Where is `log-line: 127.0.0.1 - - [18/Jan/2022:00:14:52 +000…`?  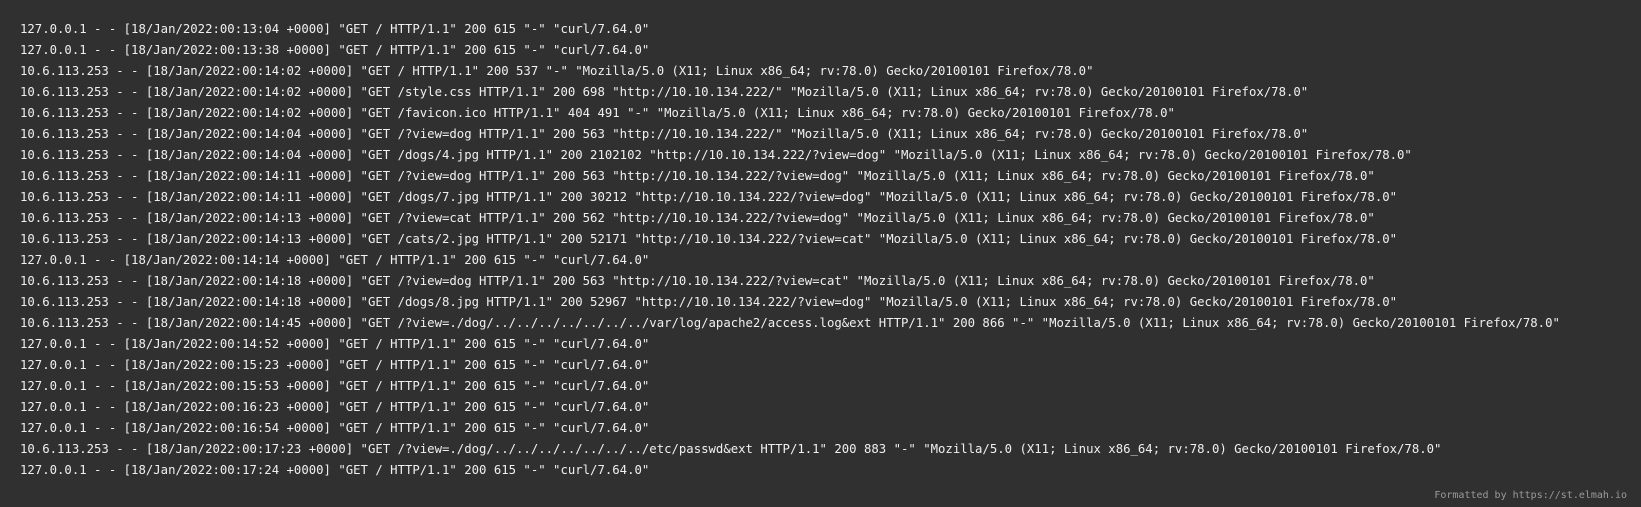 log-line: 127.0.0.1 - - [18/Jan/2022:00:14:52 +000… is located at coordinates (335, 344).